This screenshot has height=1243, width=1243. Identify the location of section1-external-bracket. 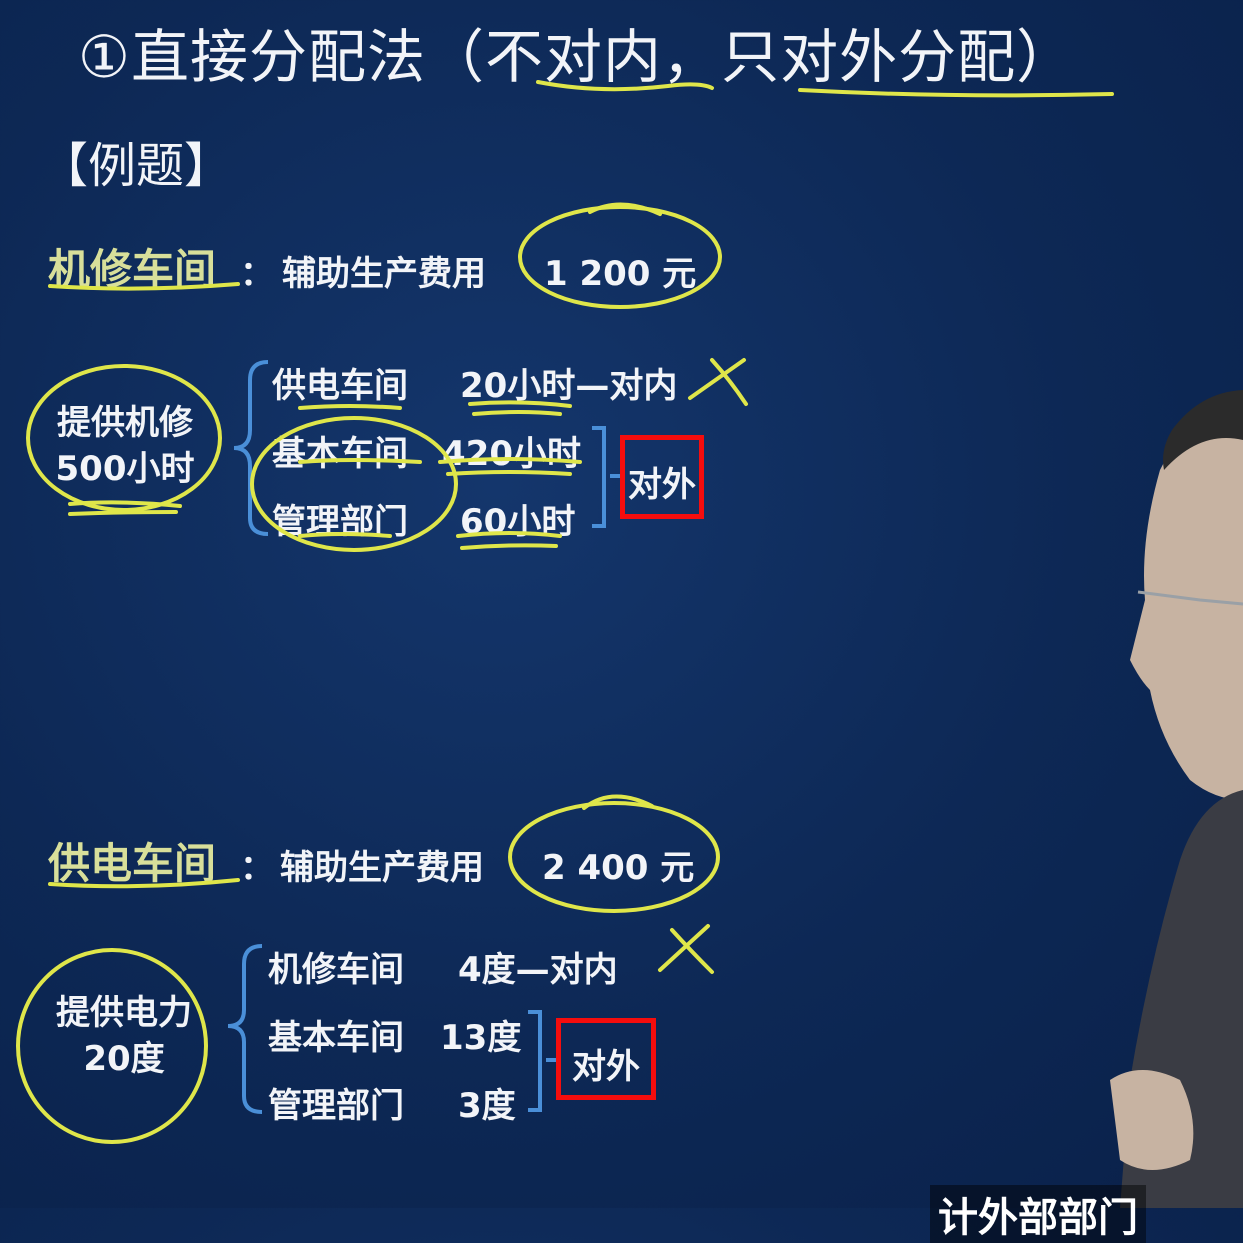
(599, 477).